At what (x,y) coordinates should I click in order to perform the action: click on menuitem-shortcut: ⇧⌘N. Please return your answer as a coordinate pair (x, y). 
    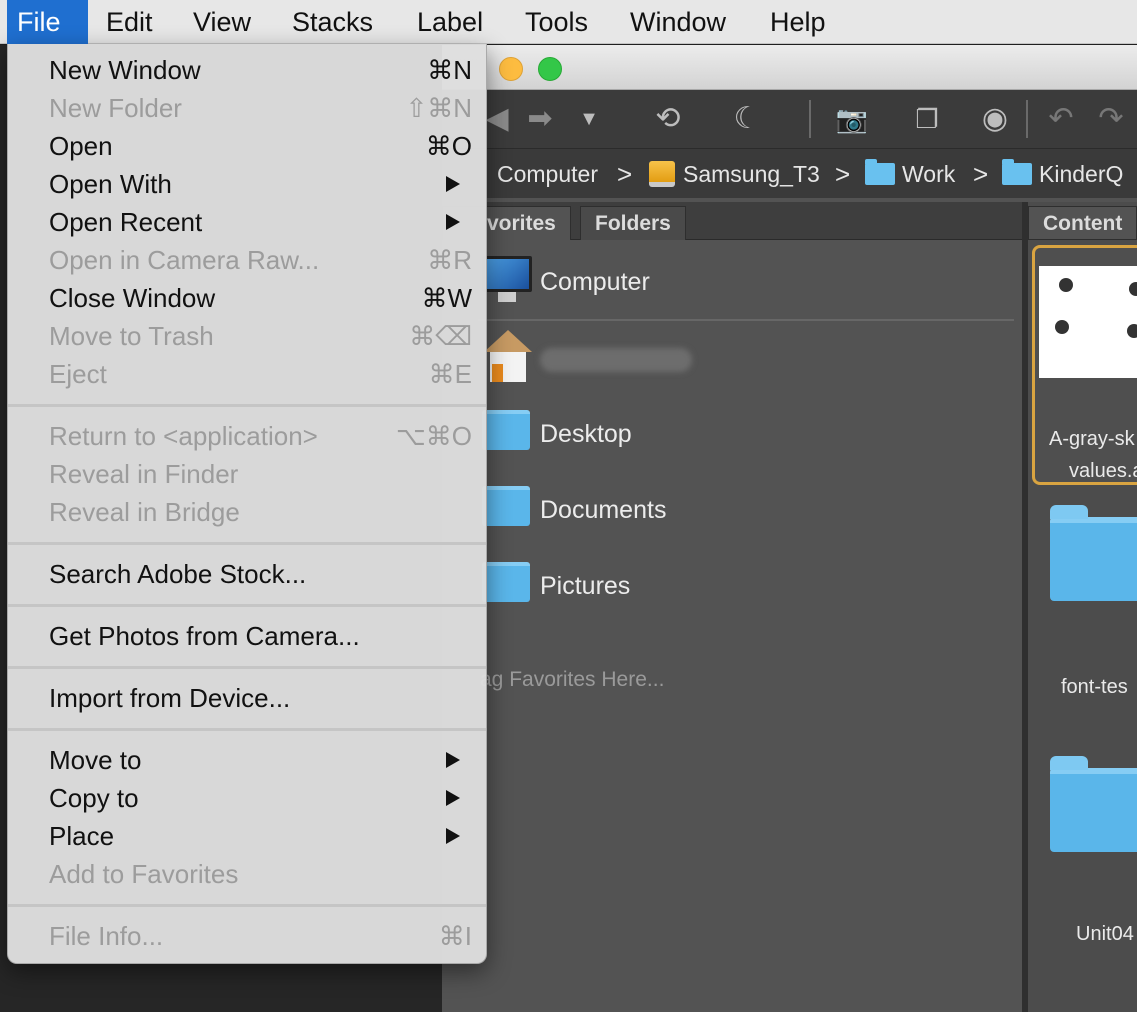
    Looking at the image, I should click on (438, 108).